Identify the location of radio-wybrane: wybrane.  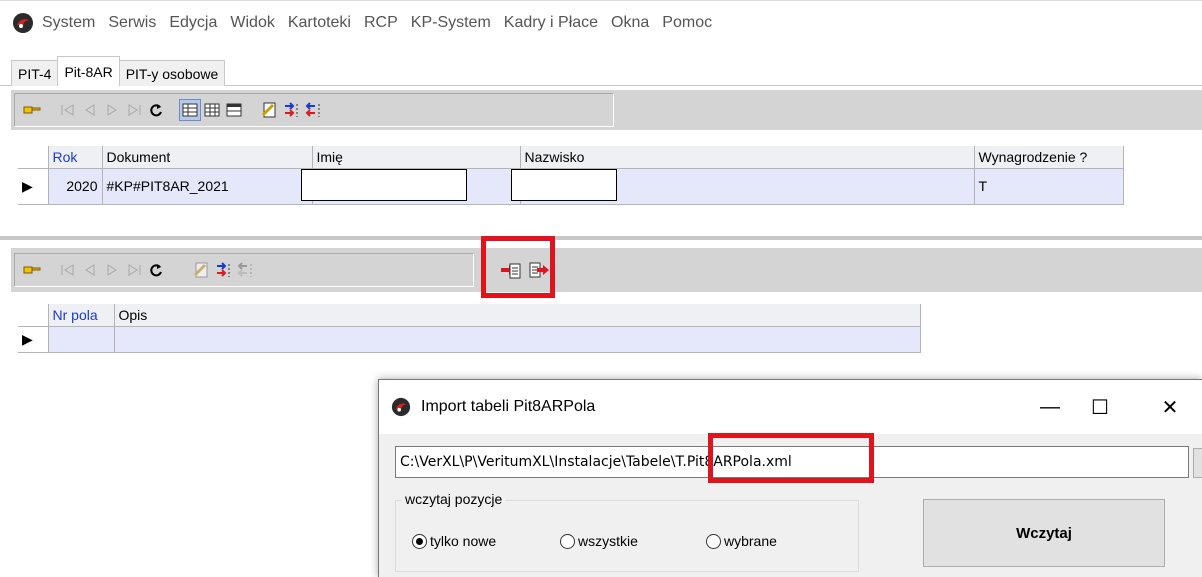
(741, 541).